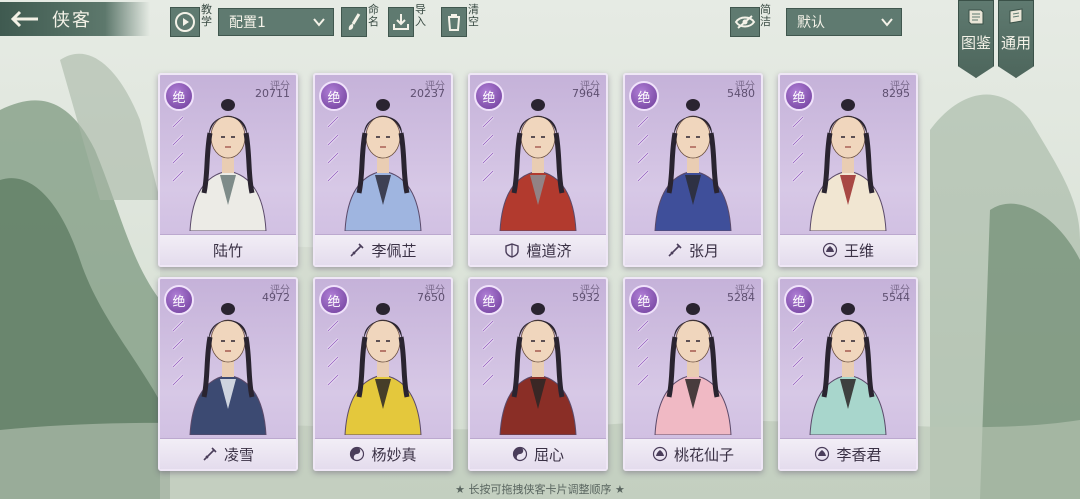  Describe the element at coordinates (383, 374) in the screenshot. I see `hero-card: 评分 7650 绝杨妙真` at that location.